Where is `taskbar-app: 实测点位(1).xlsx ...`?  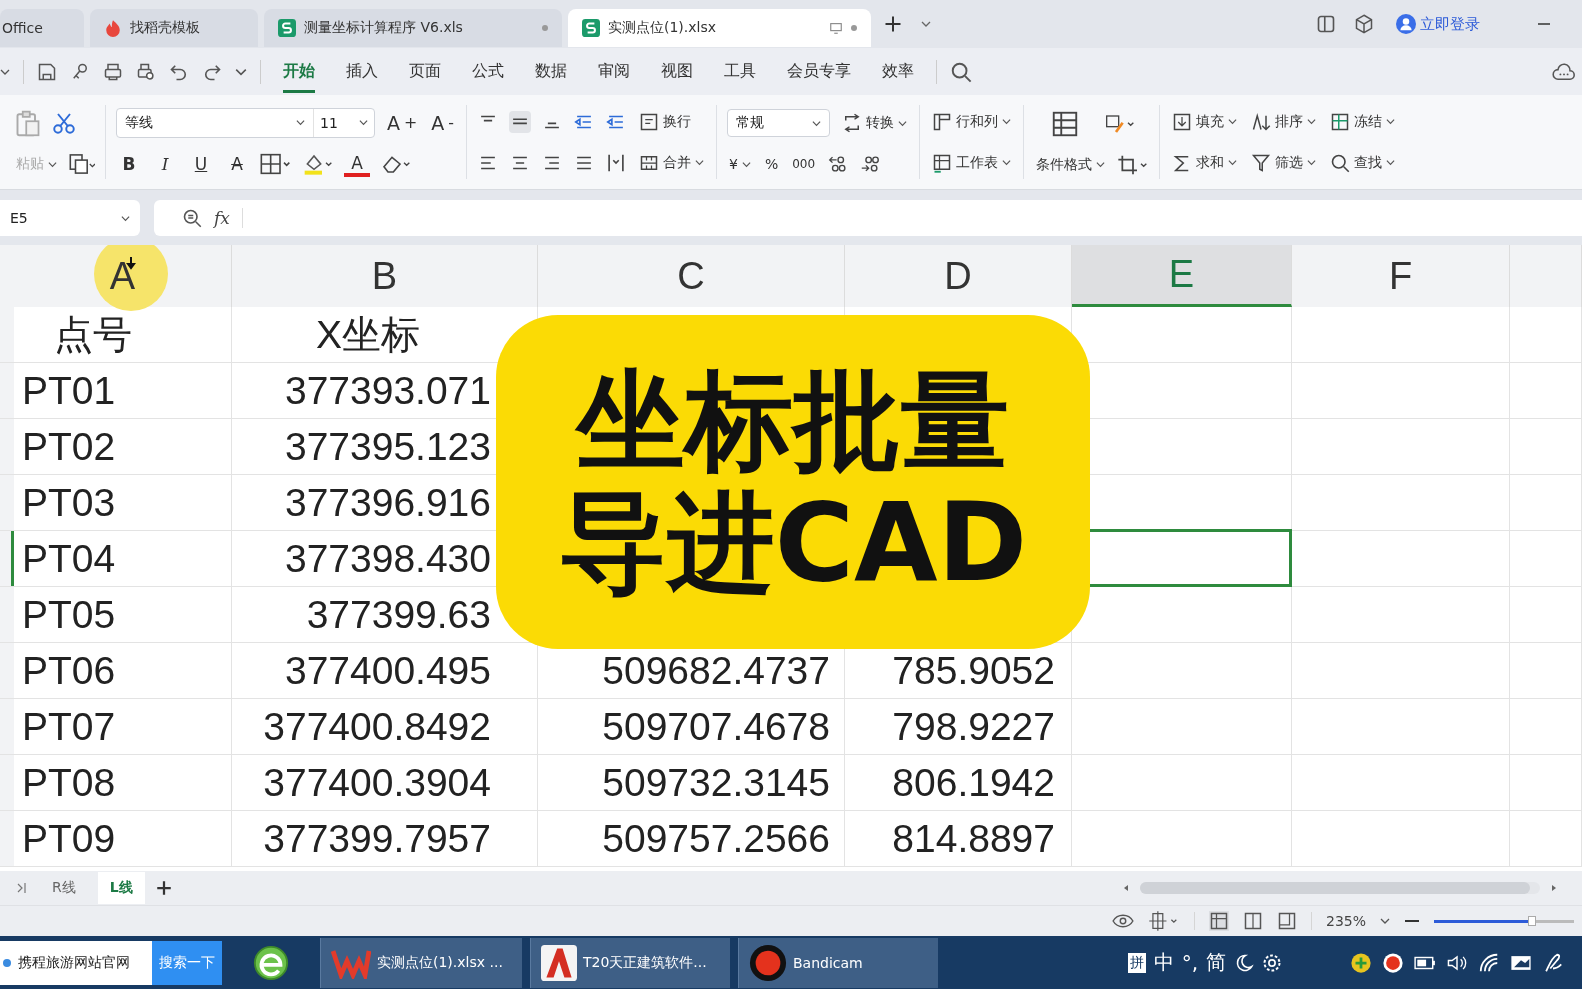
taskbar-app: 实测点位(1).xlsx ... is located at coordinates (421, 962).